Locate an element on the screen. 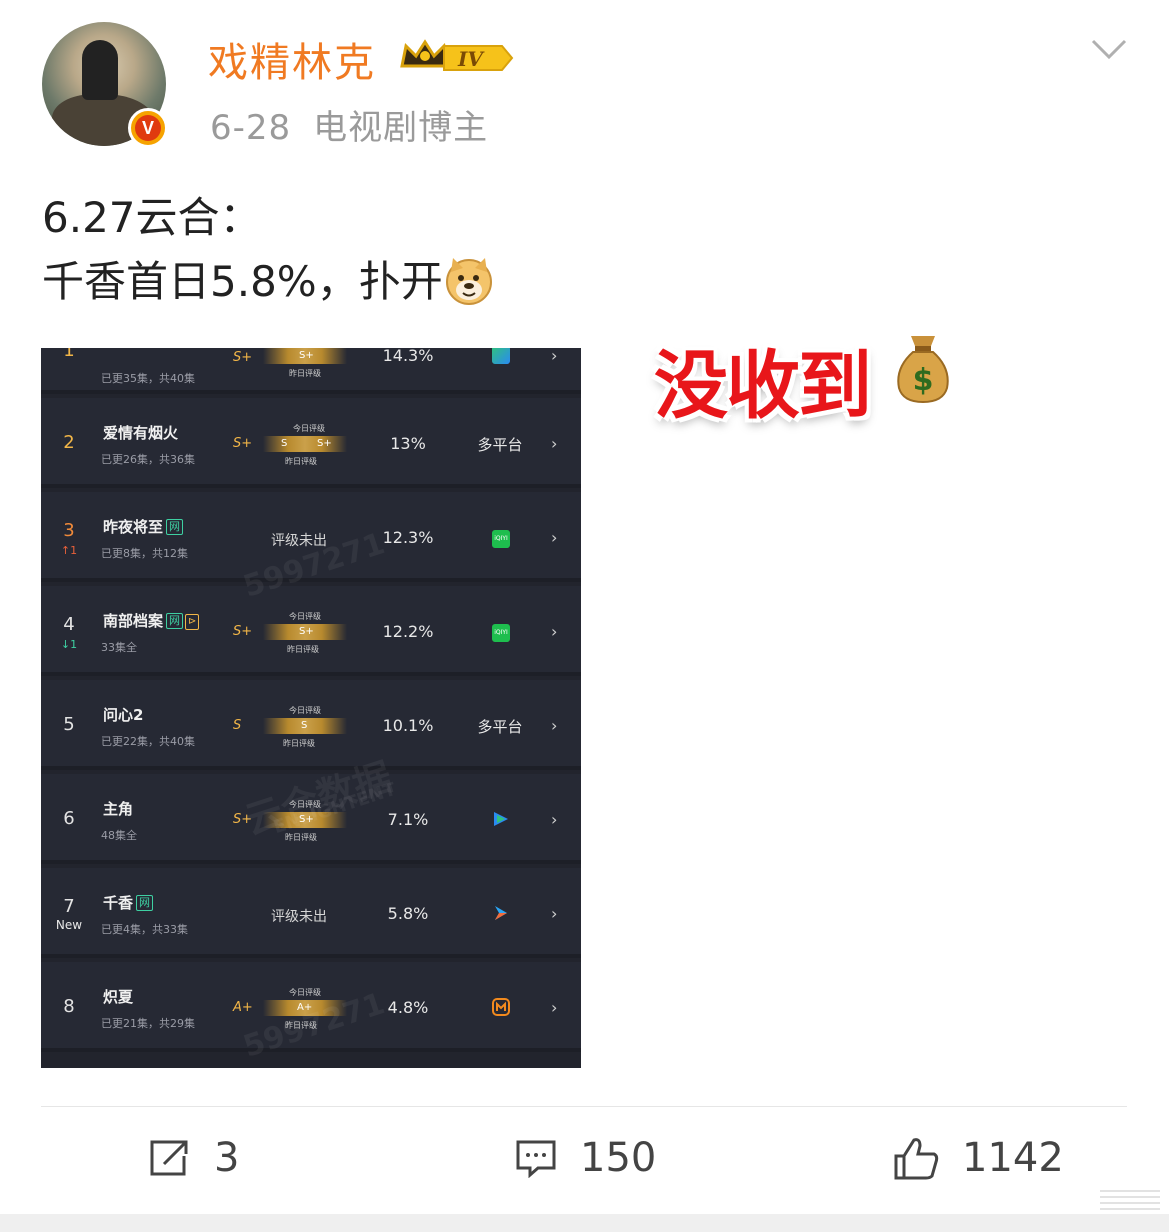 The height and width of the screenshot is (1232, 1169). ranking-row: 6 主角 48集全 S+ 今日评级 S+ 昨日评级 7.1% › is located at coordinates (311, 819).